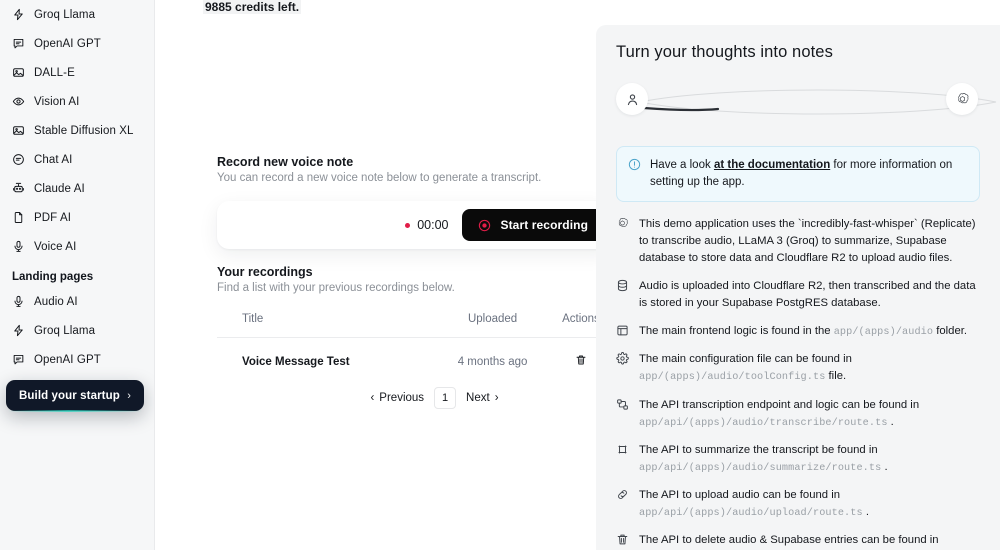 Image resolution: width=1000 pixels, height=550 pixels. Describe the element at coordinates (772, 165) in the screenshot. I see `documentation-link: at the documentation` at that location.